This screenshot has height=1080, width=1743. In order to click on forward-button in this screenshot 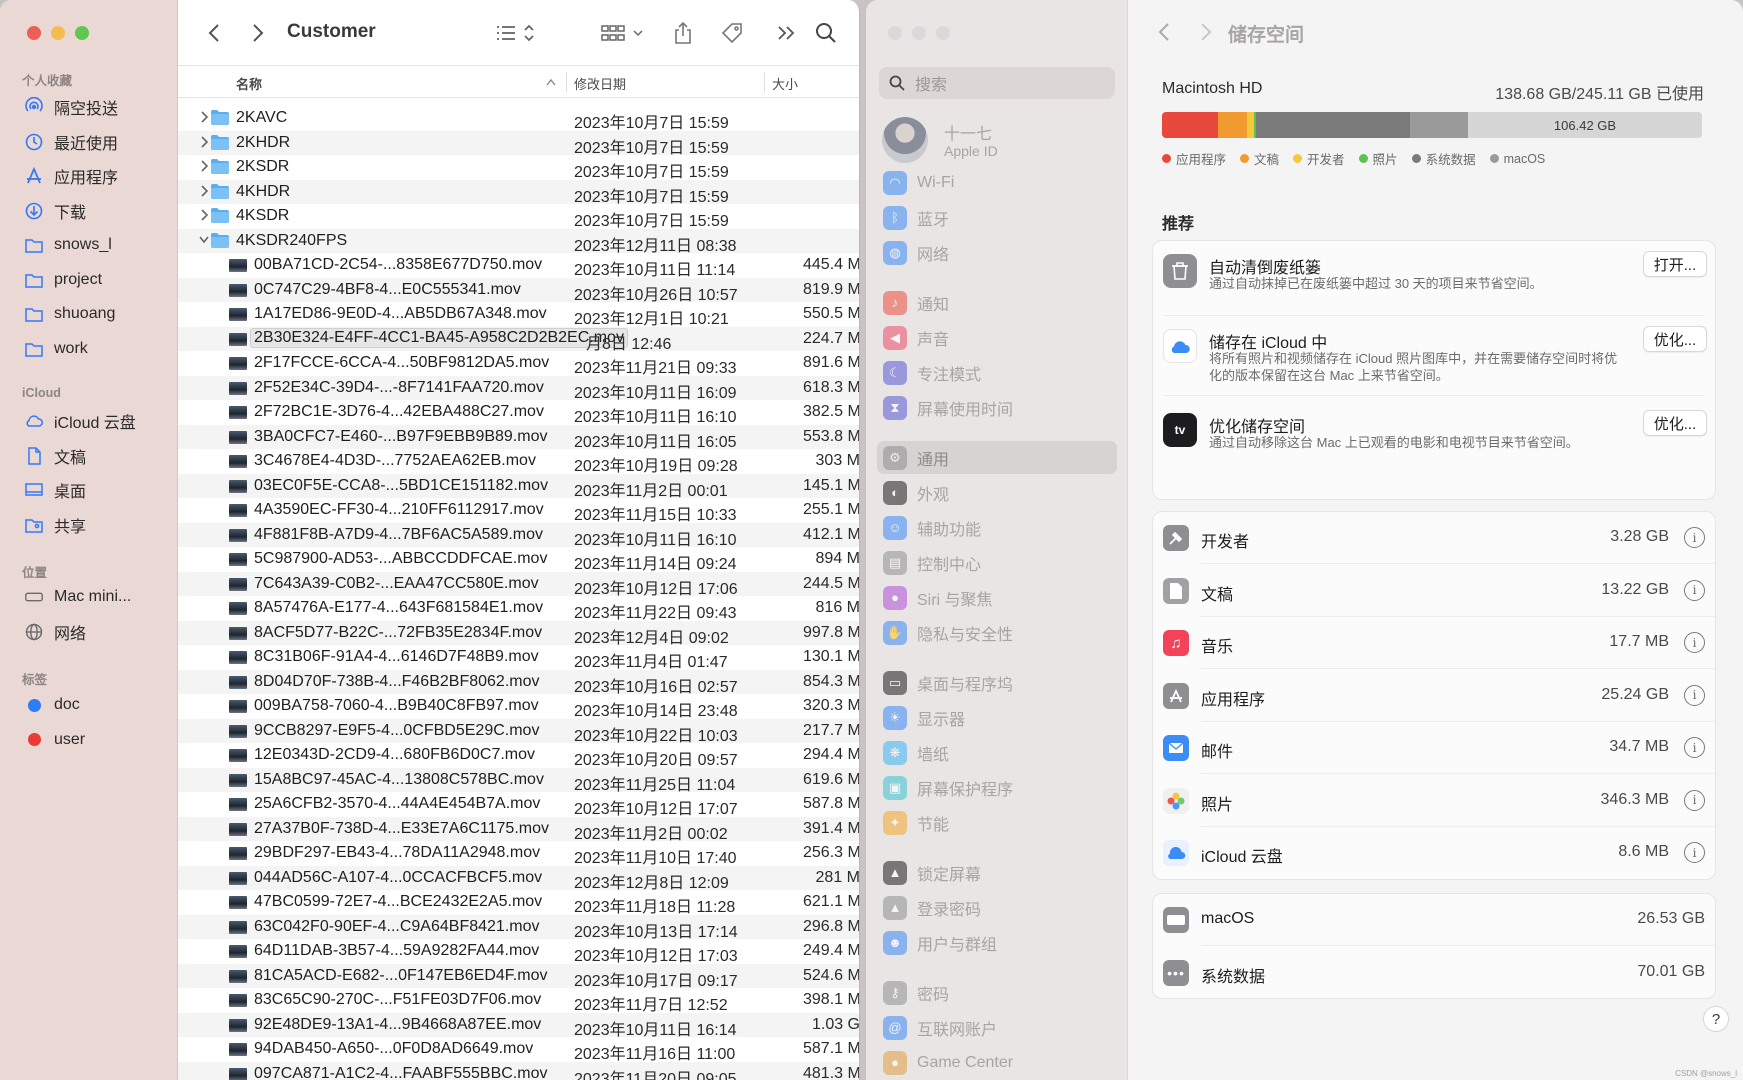, I will do `click(258, 33)`.